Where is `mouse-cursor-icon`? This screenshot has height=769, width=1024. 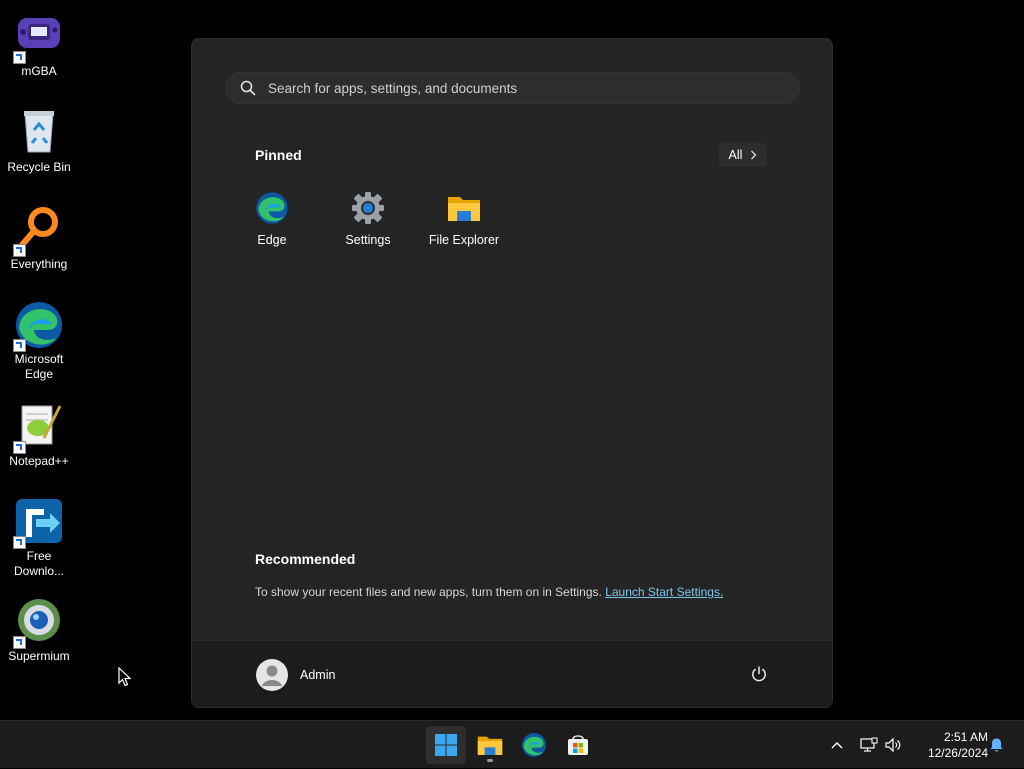 mouse-cursor-icon is located at coordinates (125, 679).